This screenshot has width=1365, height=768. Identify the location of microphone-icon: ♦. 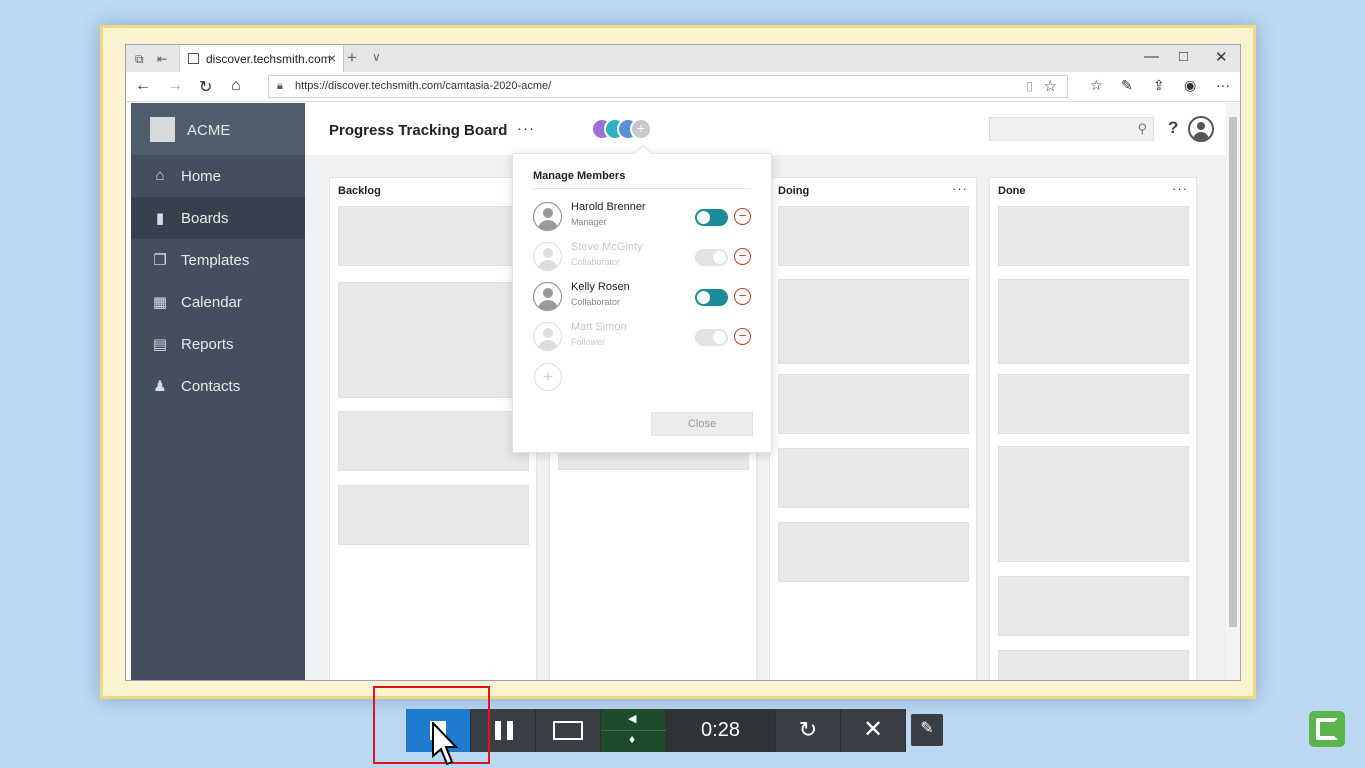
(632, 739).